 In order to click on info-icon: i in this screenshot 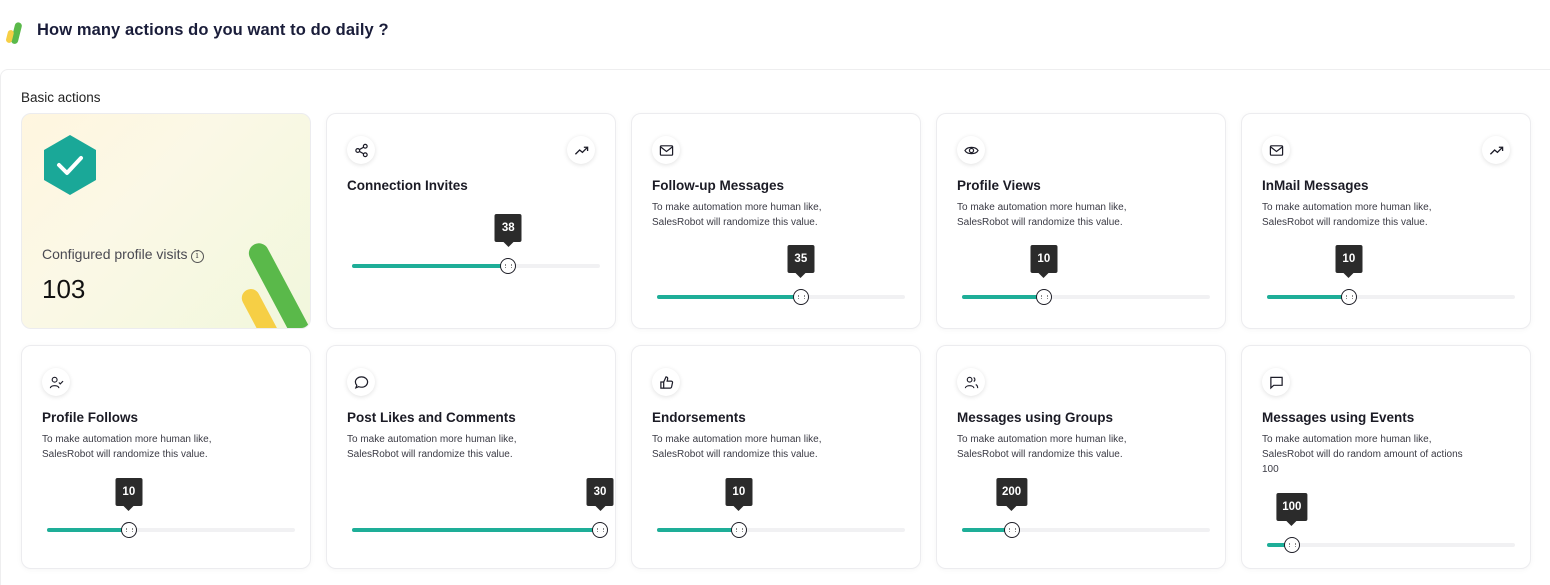, I will do `click(197, 256)`.